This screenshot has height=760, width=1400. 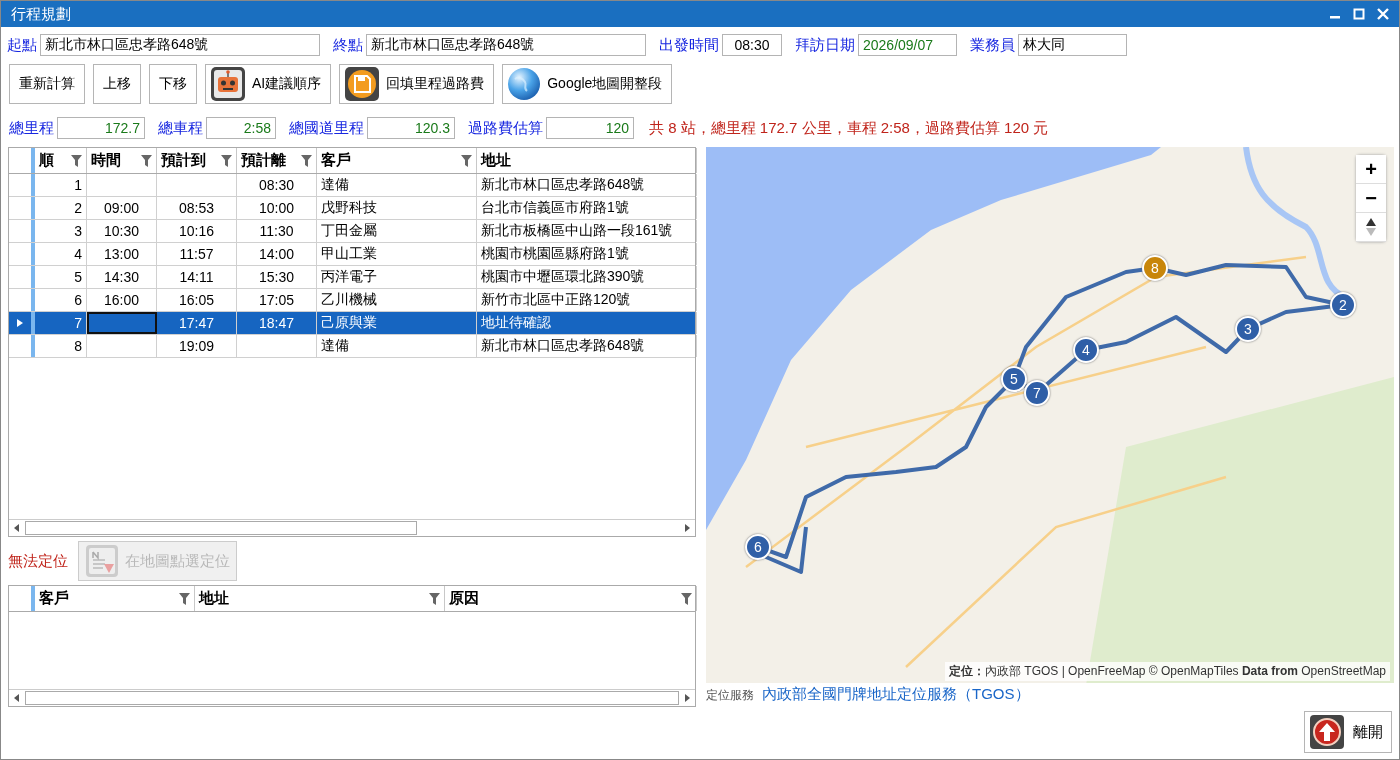 What do you see at coordinates (61, 208) in the screenshot?
I see `table-cell: 2` at bounding box center [61, 208].